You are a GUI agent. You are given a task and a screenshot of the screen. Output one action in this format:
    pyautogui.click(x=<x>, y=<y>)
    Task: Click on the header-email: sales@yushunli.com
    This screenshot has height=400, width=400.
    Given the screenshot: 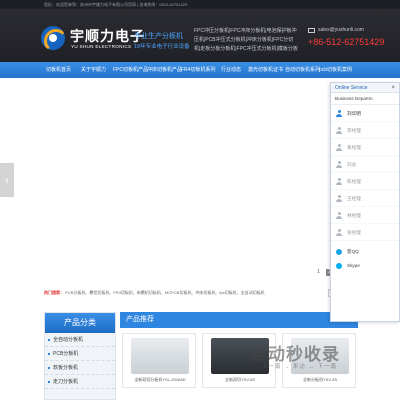 What is the action you would take?
    pyautogui.click(x=336, y=30)
    